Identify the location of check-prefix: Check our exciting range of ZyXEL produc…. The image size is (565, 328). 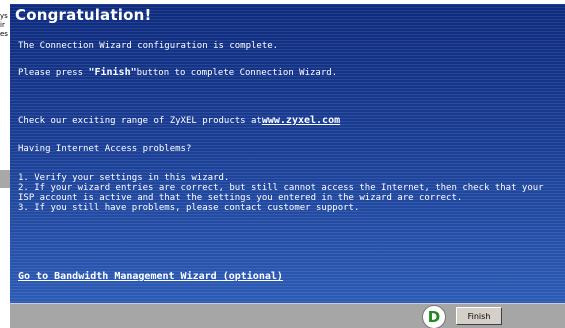
(140, 121).